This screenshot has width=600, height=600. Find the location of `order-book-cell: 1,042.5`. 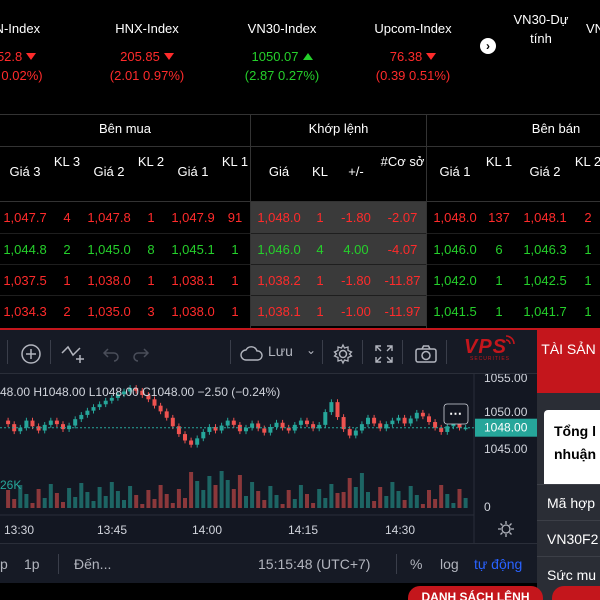

order-book-cell: 1,042.5 is located at coordinates (545, 280).